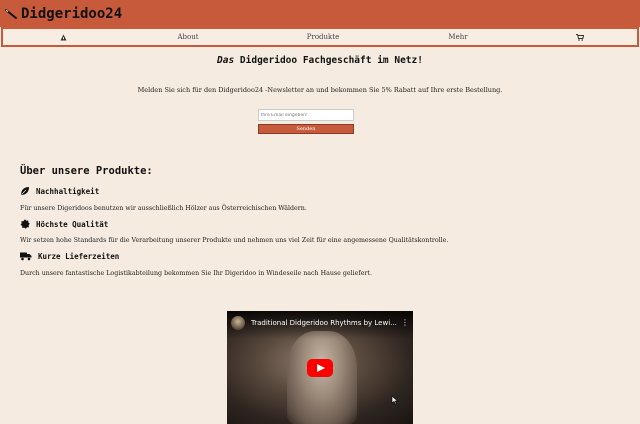 Image resolution: width=640 pixels, height=424 pixels. Describe the element at coordinates (188, 37) in the screenshot. I see `nav-about: About` at that location.